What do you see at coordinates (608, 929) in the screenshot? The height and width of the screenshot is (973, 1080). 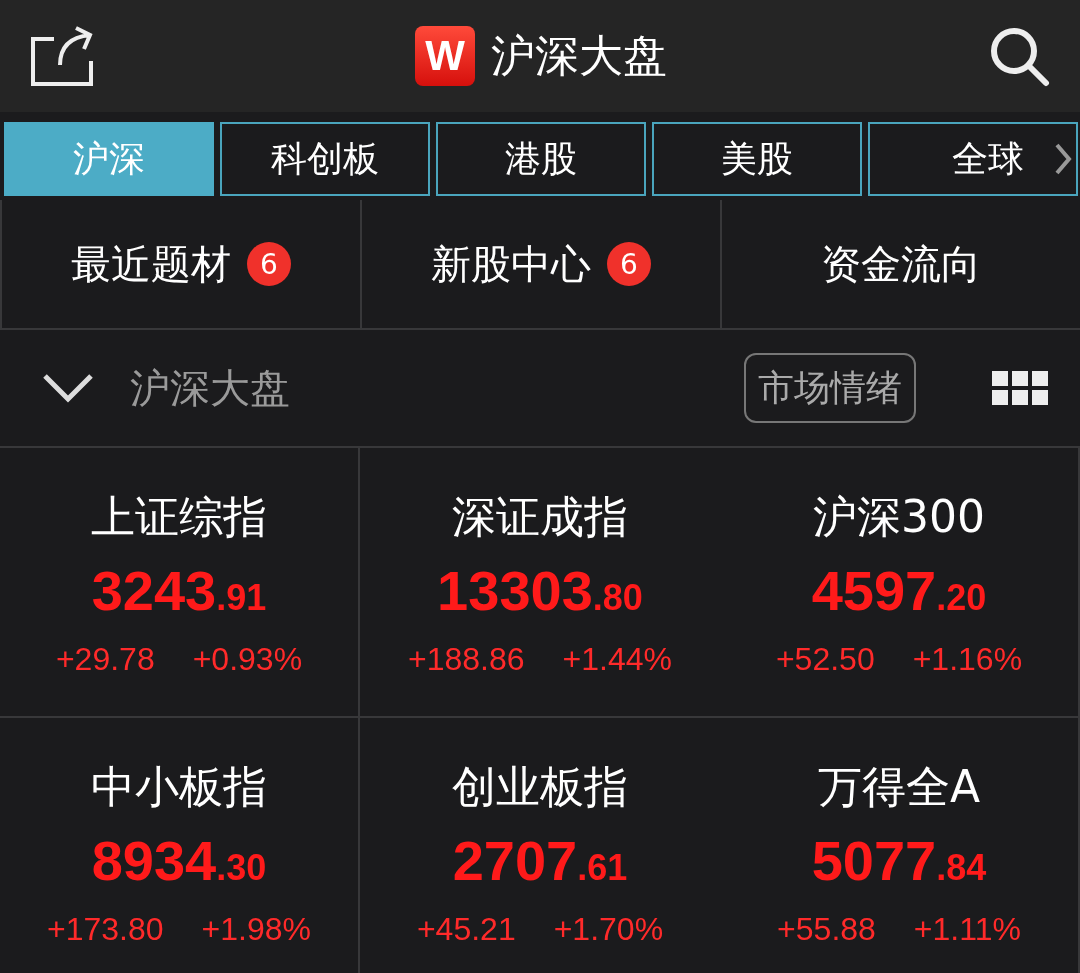 I see `change-percent: +1.70%` at bounding box center [608, 929].